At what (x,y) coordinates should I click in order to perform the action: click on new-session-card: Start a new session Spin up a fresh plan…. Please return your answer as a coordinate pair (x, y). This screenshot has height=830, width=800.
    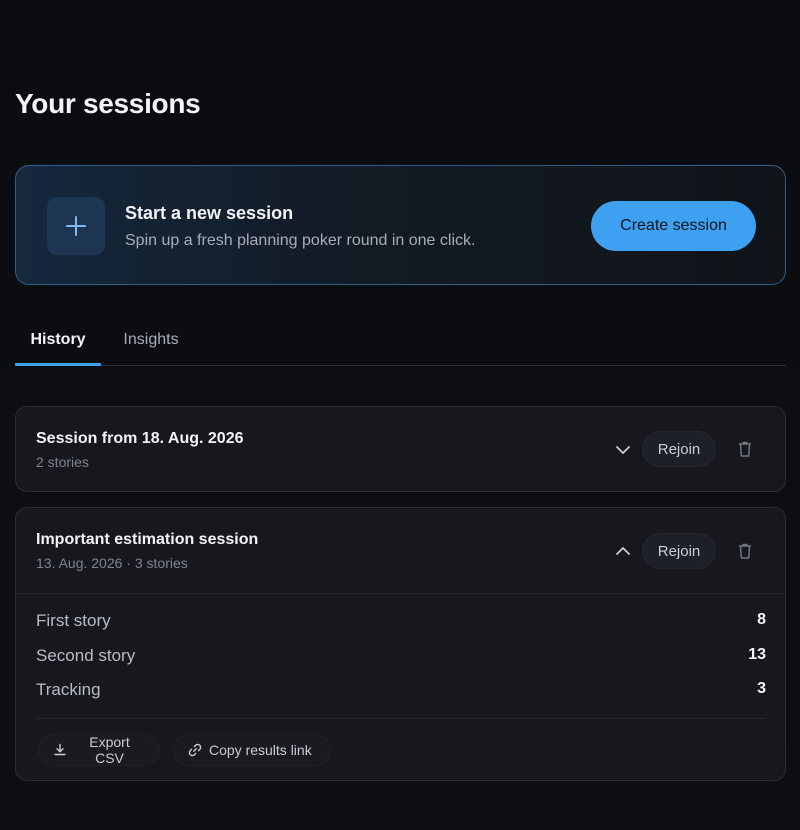
    Looking at the image, I should click on (400, 225).